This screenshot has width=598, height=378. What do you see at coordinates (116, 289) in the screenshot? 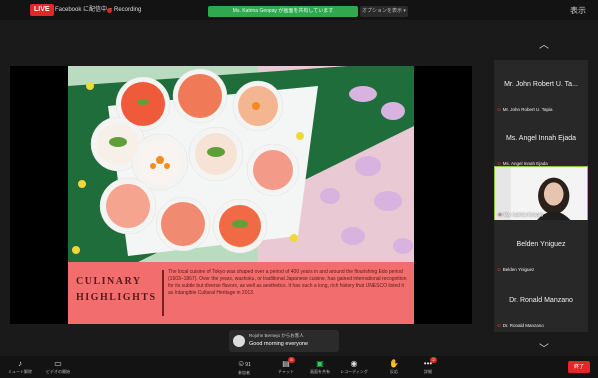
I see `slide-title: CULINARY HIGHLIGHTS` at bounding box center [116, 289].